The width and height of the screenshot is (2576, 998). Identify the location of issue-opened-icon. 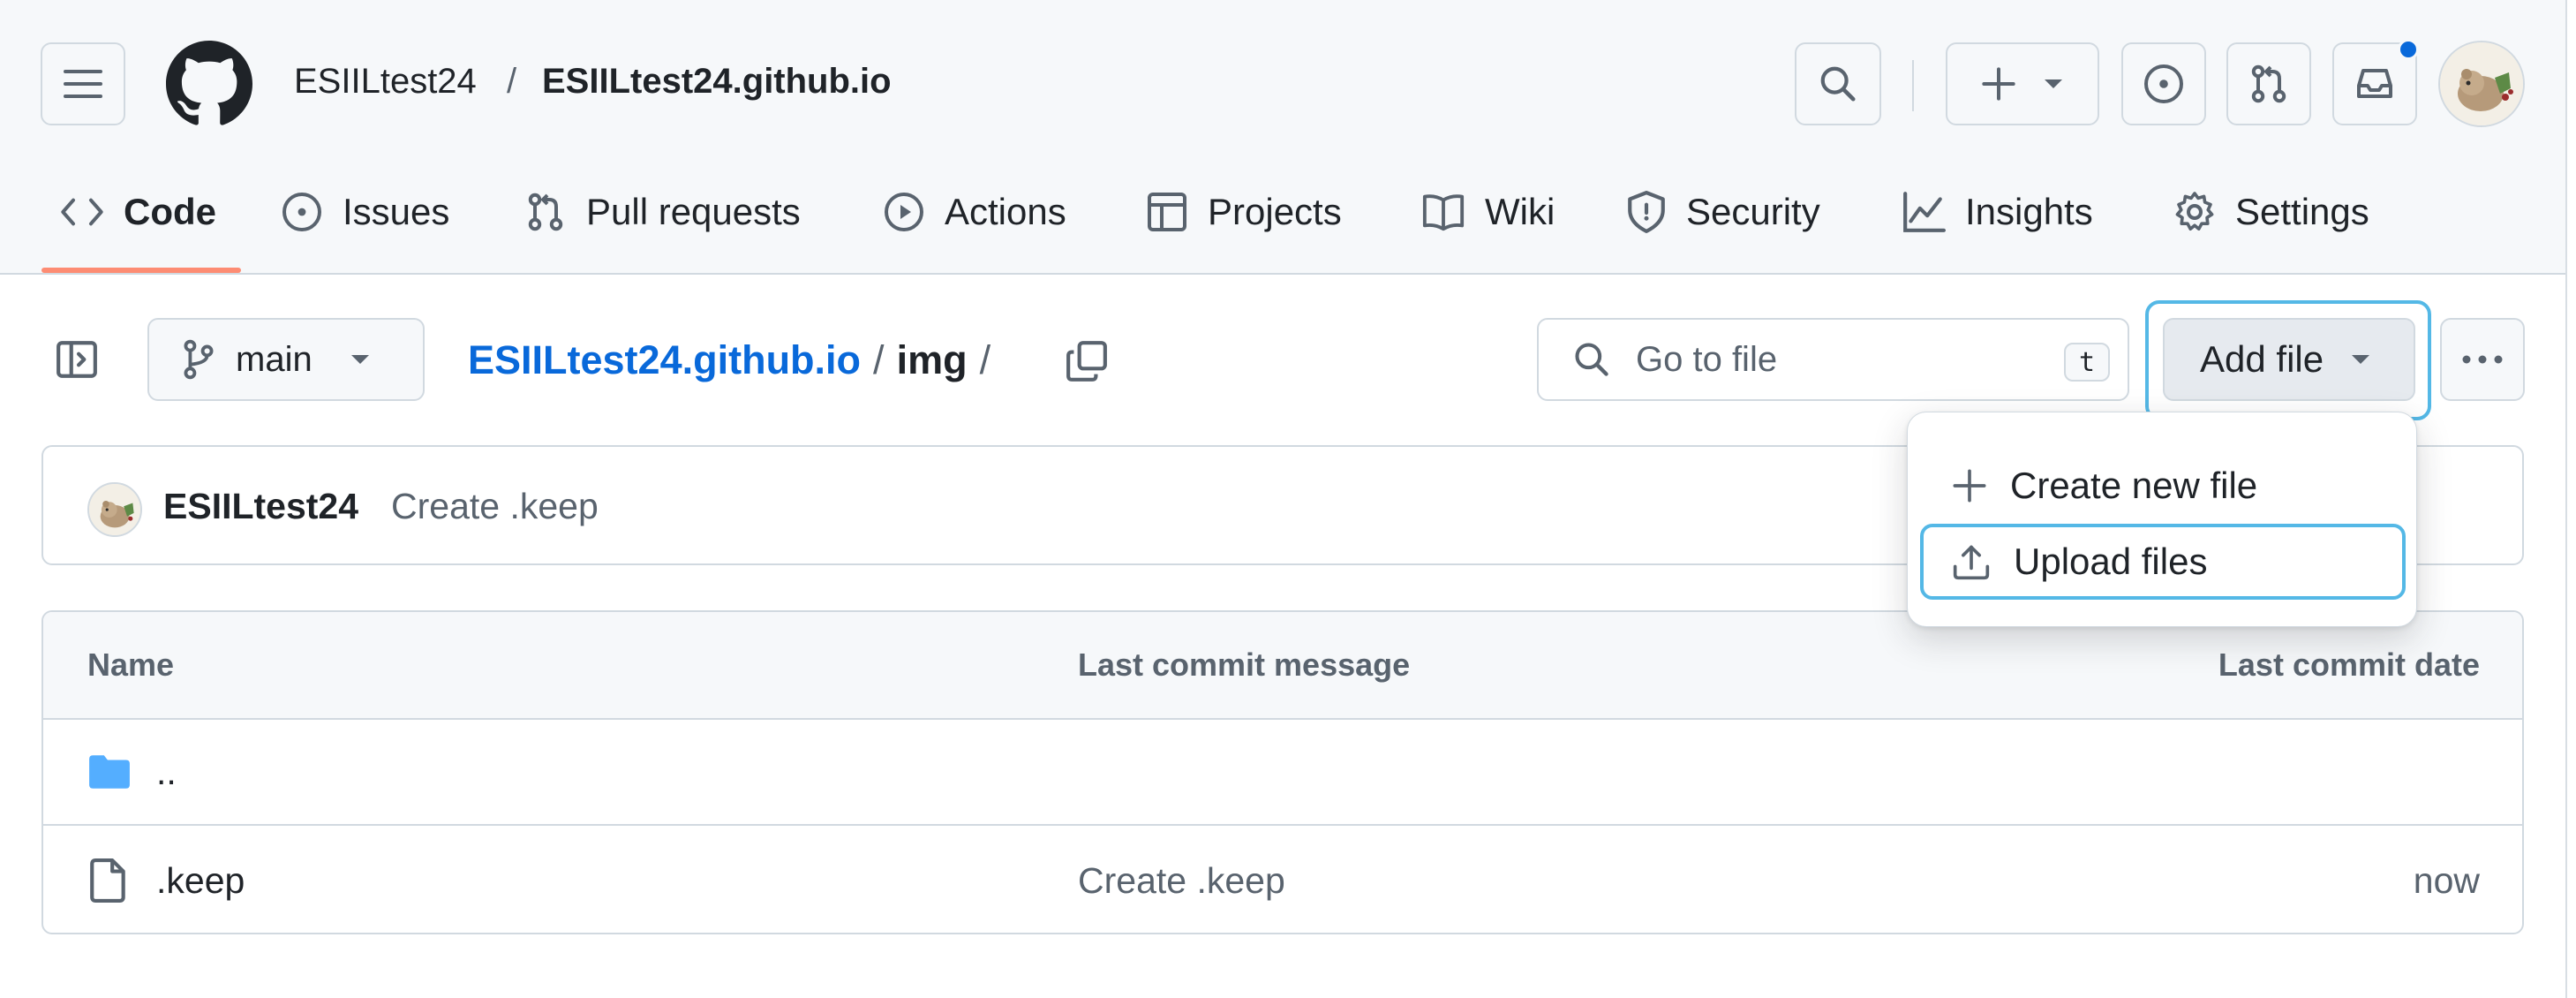
(2164, 83).